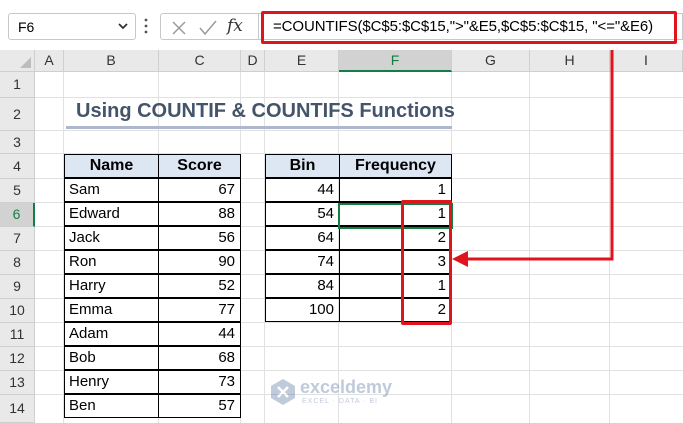 Image resolution: width=683 pixels, height=423 pixels. What do you see at coordinates (123, 26) in the screenshot?
I see `chevron-down-icon` at bounding box center [123, 26].